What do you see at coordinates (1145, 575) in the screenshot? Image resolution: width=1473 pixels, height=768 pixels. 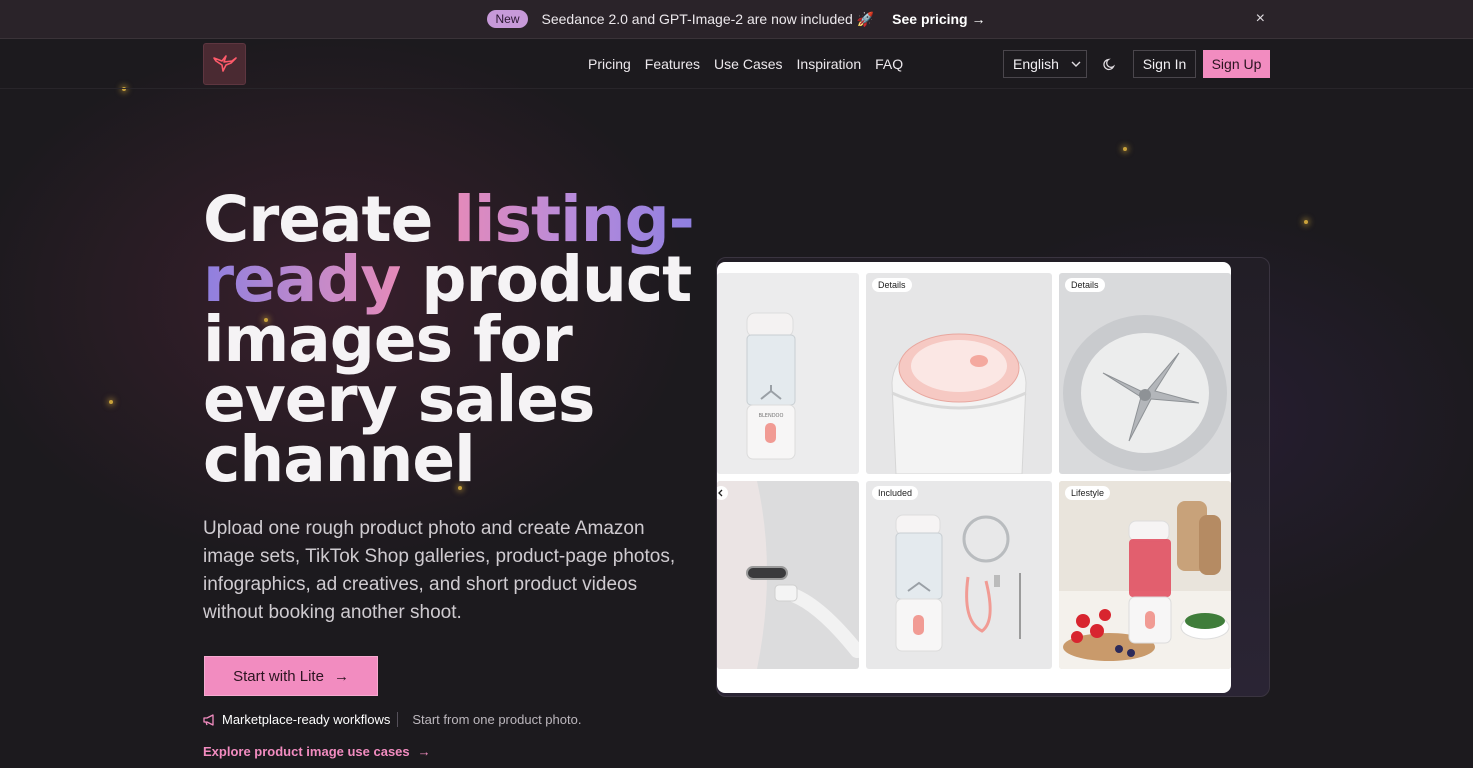 I see `gallery-image-lifestyle: Lifestyle` at bounding box center [1145, 575].